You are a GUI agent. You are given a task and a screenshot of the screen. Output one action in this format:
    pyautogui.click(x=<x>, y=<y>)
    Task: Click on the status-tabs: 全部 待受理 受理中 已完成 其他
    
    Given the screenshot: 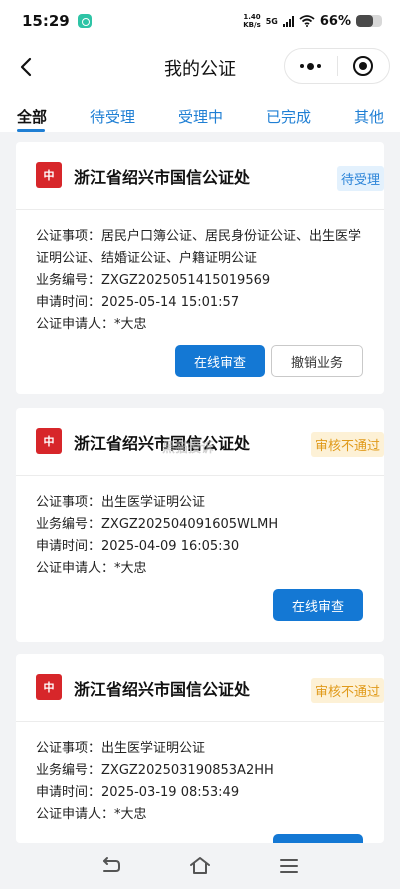 What is the action you would take?
    pyautogui.click(x=200, y=112)
    